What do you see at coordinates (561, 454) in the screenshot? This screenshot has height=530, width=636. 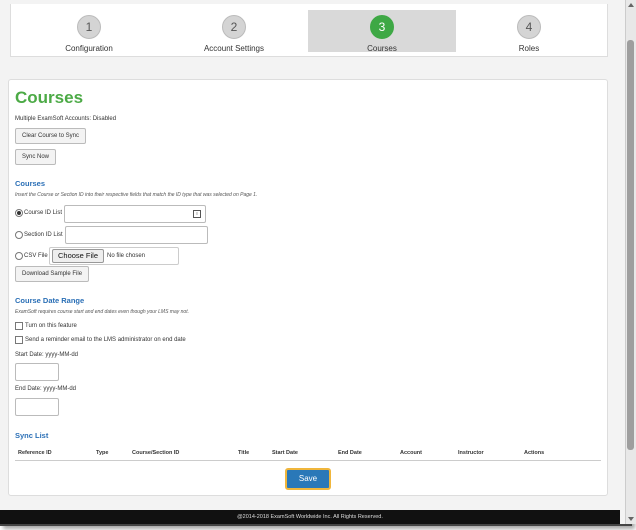 I see `column-header: Actions` at bounding box center [561, 454].